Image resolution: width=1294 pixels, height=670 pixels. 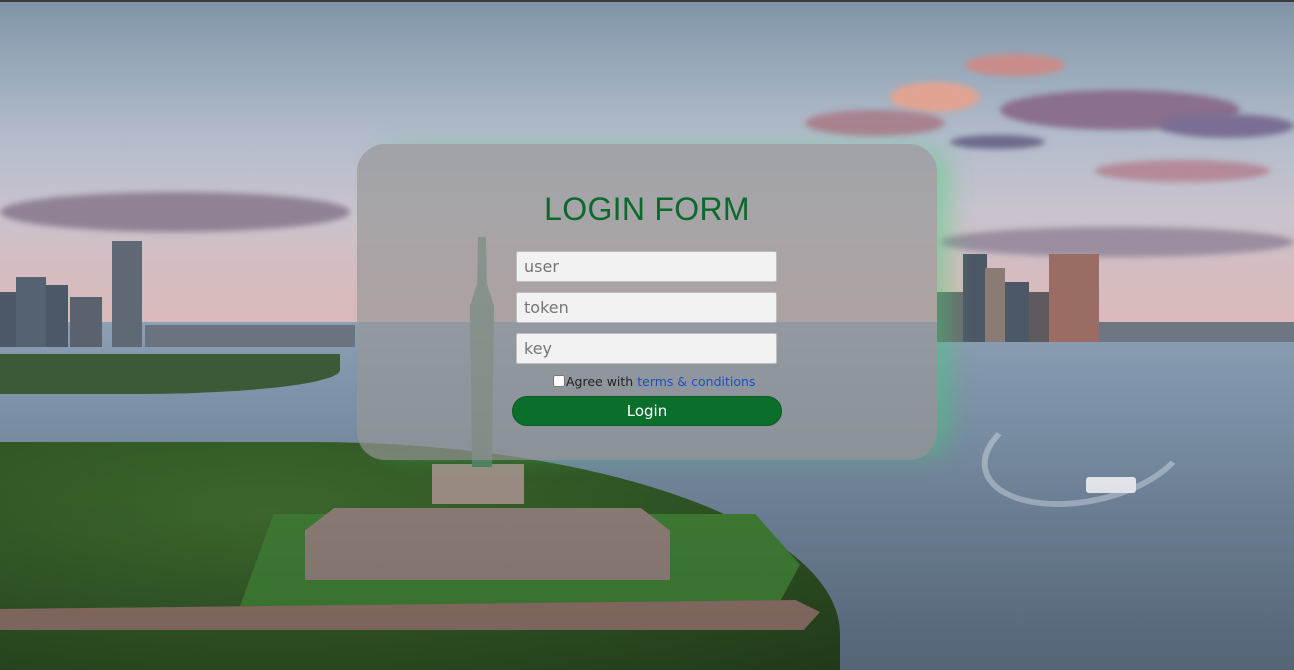 I want to click on form-title: LOGIN FORM, so click(x=647, y=209).